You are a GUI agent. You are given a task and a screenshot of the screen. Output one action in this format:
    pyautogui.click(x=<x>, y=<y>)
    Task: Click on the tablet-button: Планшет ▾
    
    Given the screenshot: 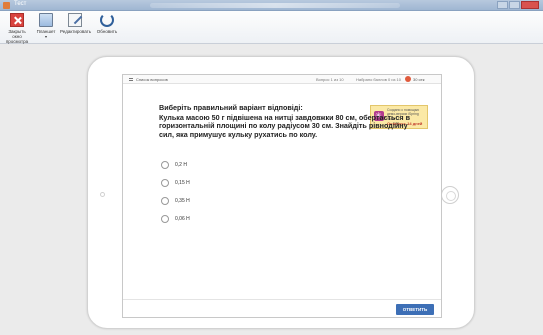 What is the action you would take?
    pyautogui.click(x=46, y=26)
    